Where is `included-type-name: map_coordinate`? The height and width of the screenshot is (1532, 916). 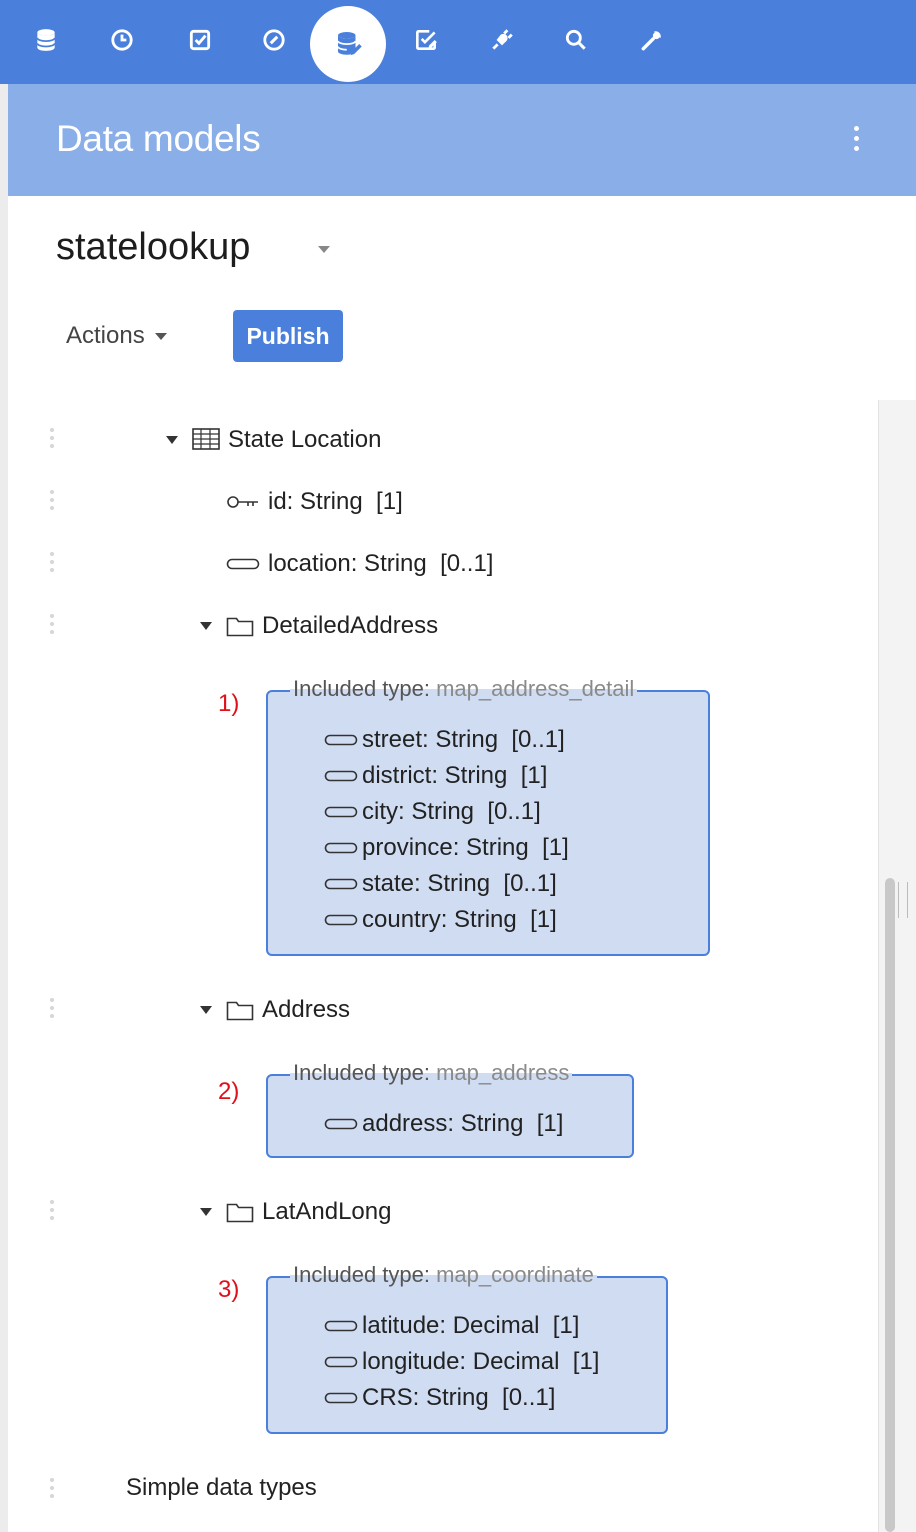 included-type-name: map_coordinate is located at coordinates (515, 1274).